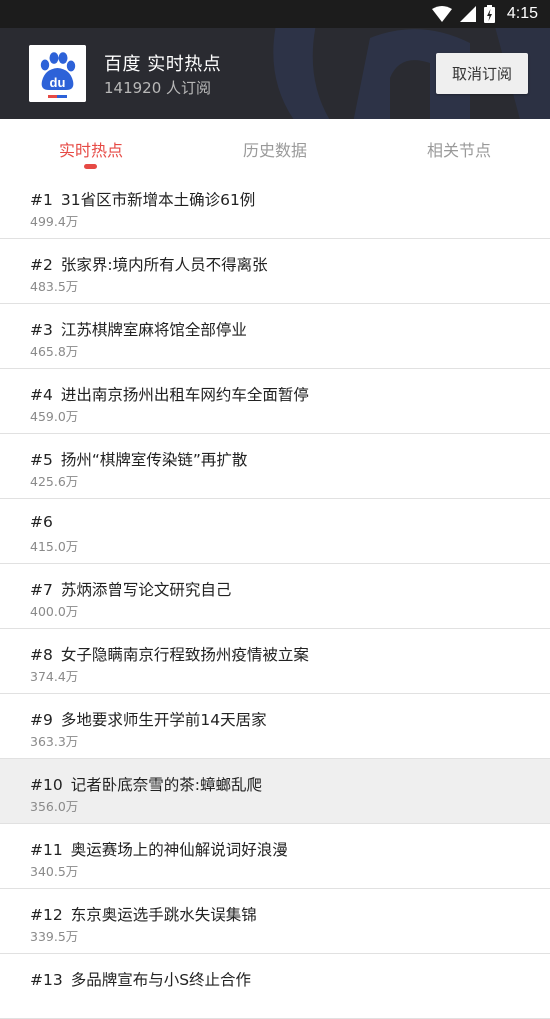 Image resolution: width=550 pixels, height=1019 pixels. What do you see at coordinates (522, 13) in the screenshot?
I see `status-time: 4:15` at bounding box center [522, 13].